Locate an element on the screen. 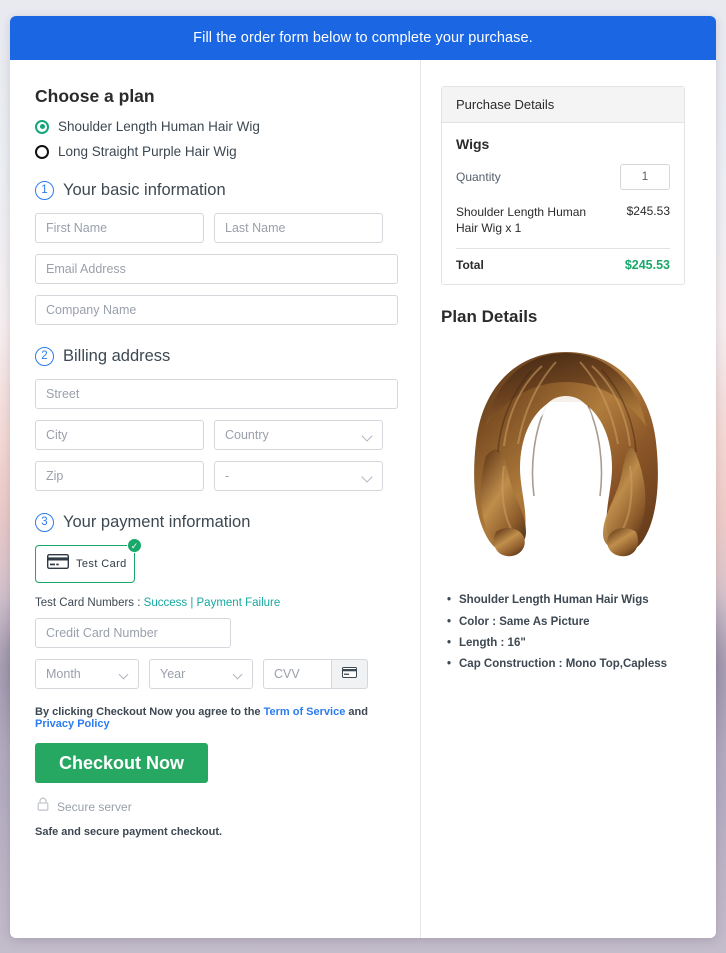 Image resolution: width=726 pixels, height=953 pixels. total-value: $245.53 is located at coordinates (647, 265).